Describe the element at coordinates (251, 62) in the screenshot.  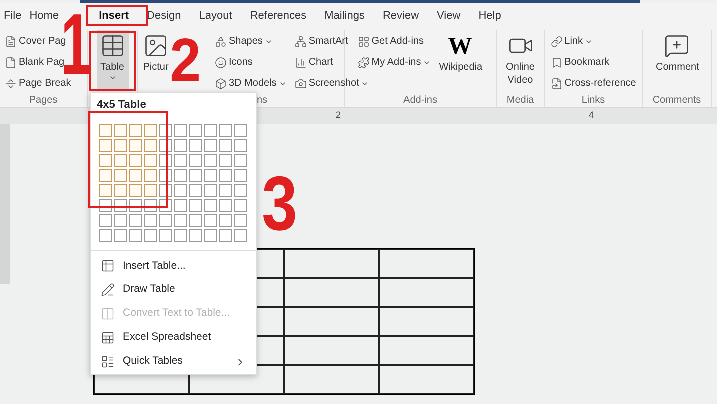
I see `ribbon-button: Icons` at that location.